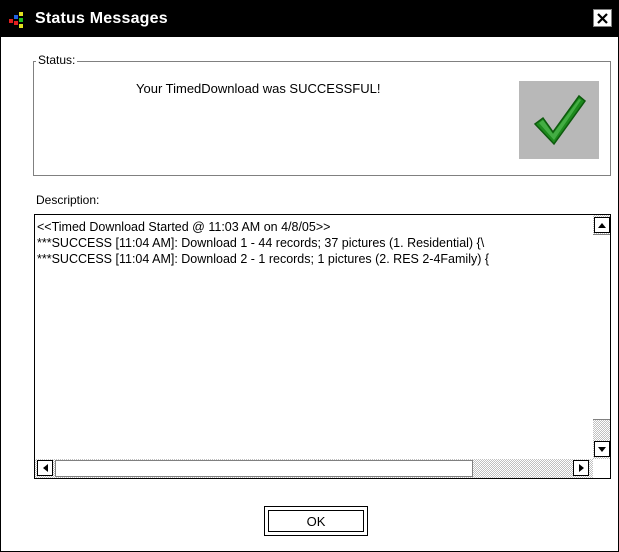 This screenshot has height=552, width=619. What do you see at coordinates (101, 18) in the screenshot?
I see `window-title: Status Messages` at bounding box center [101, 18].